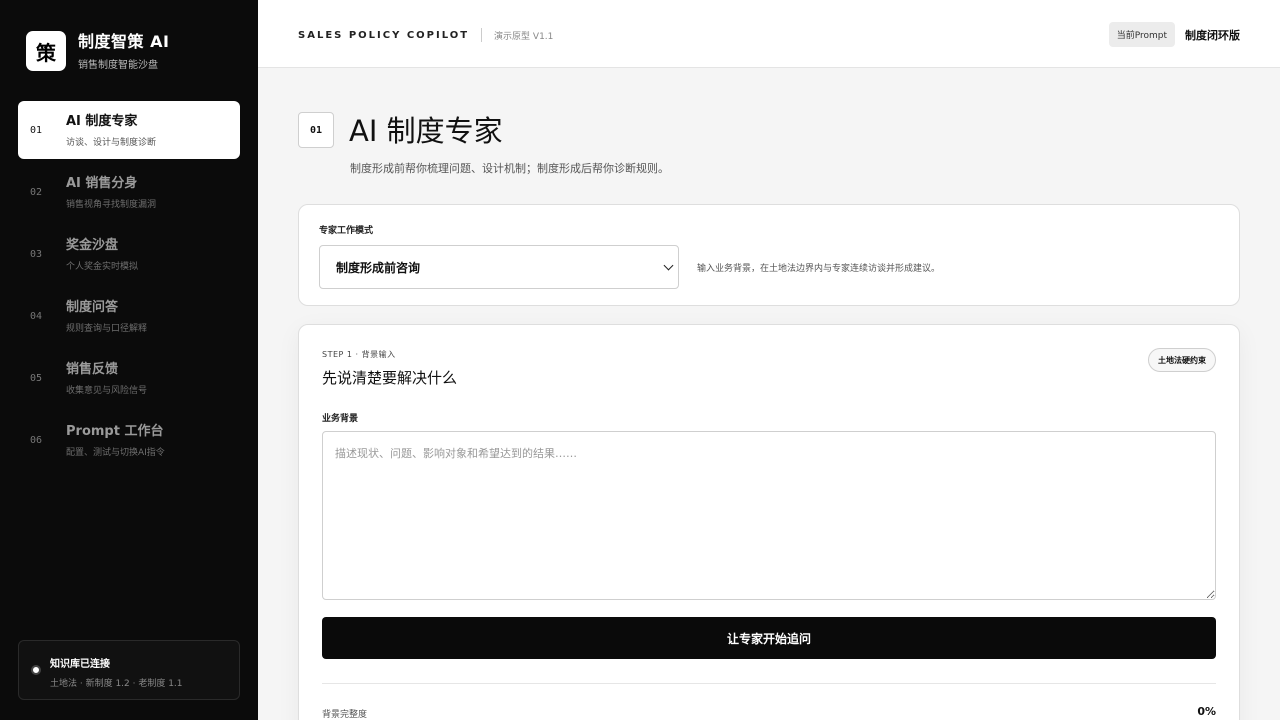  Describe the element at coordinates (499, 267) in the screenshot. I see `mode-select: 制度形成前咨询` at that location.